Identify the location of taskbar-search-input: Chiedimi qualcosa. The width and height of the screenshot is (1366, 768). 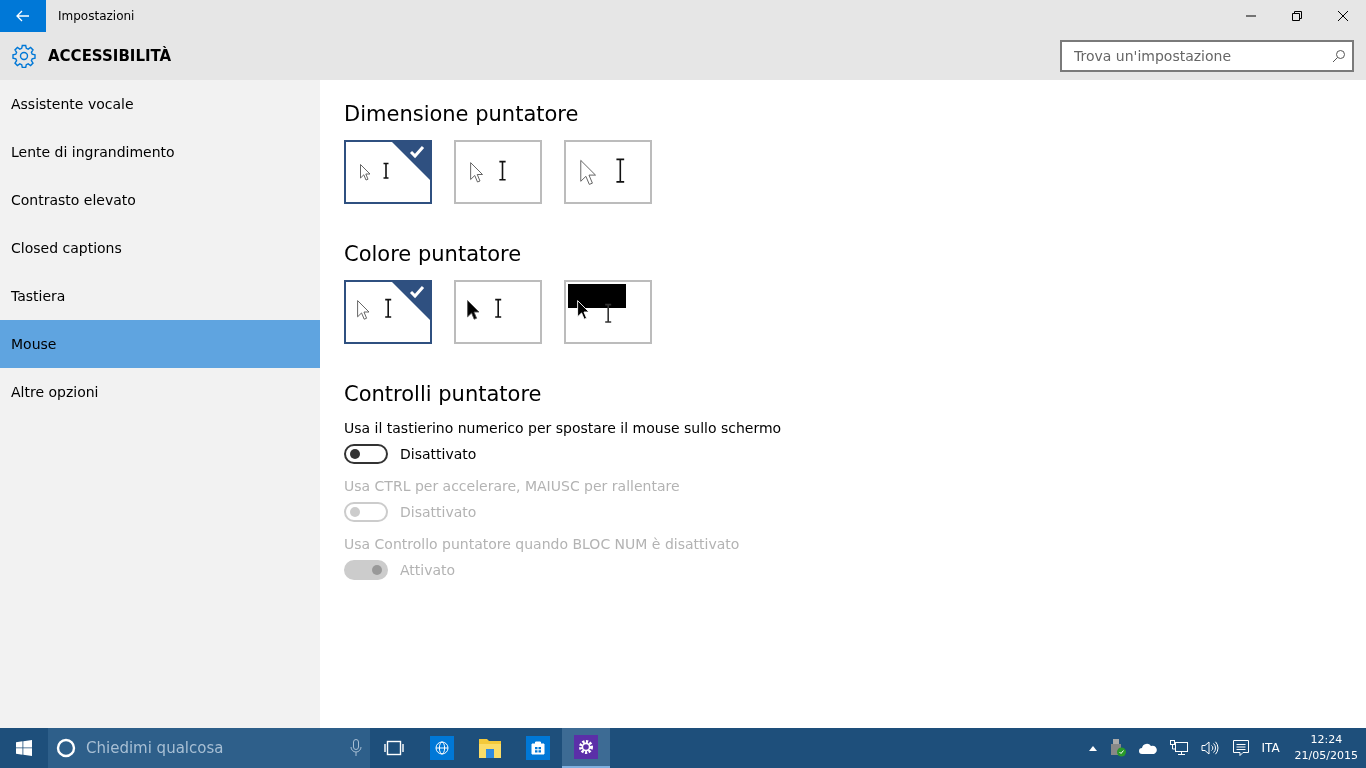
(217, 748).